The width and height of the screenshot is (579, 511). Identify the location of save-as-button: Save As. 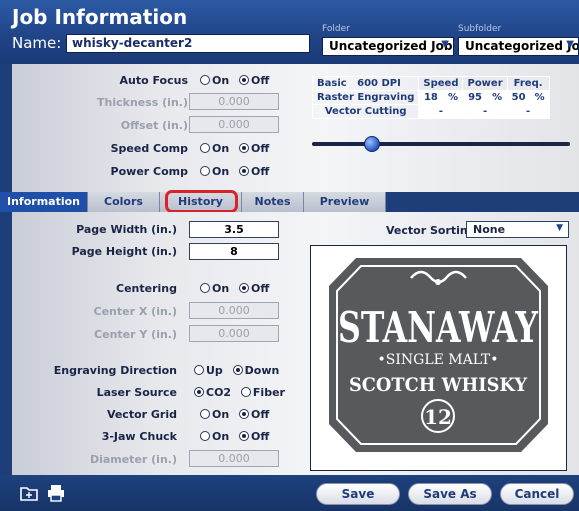
(450, 494).